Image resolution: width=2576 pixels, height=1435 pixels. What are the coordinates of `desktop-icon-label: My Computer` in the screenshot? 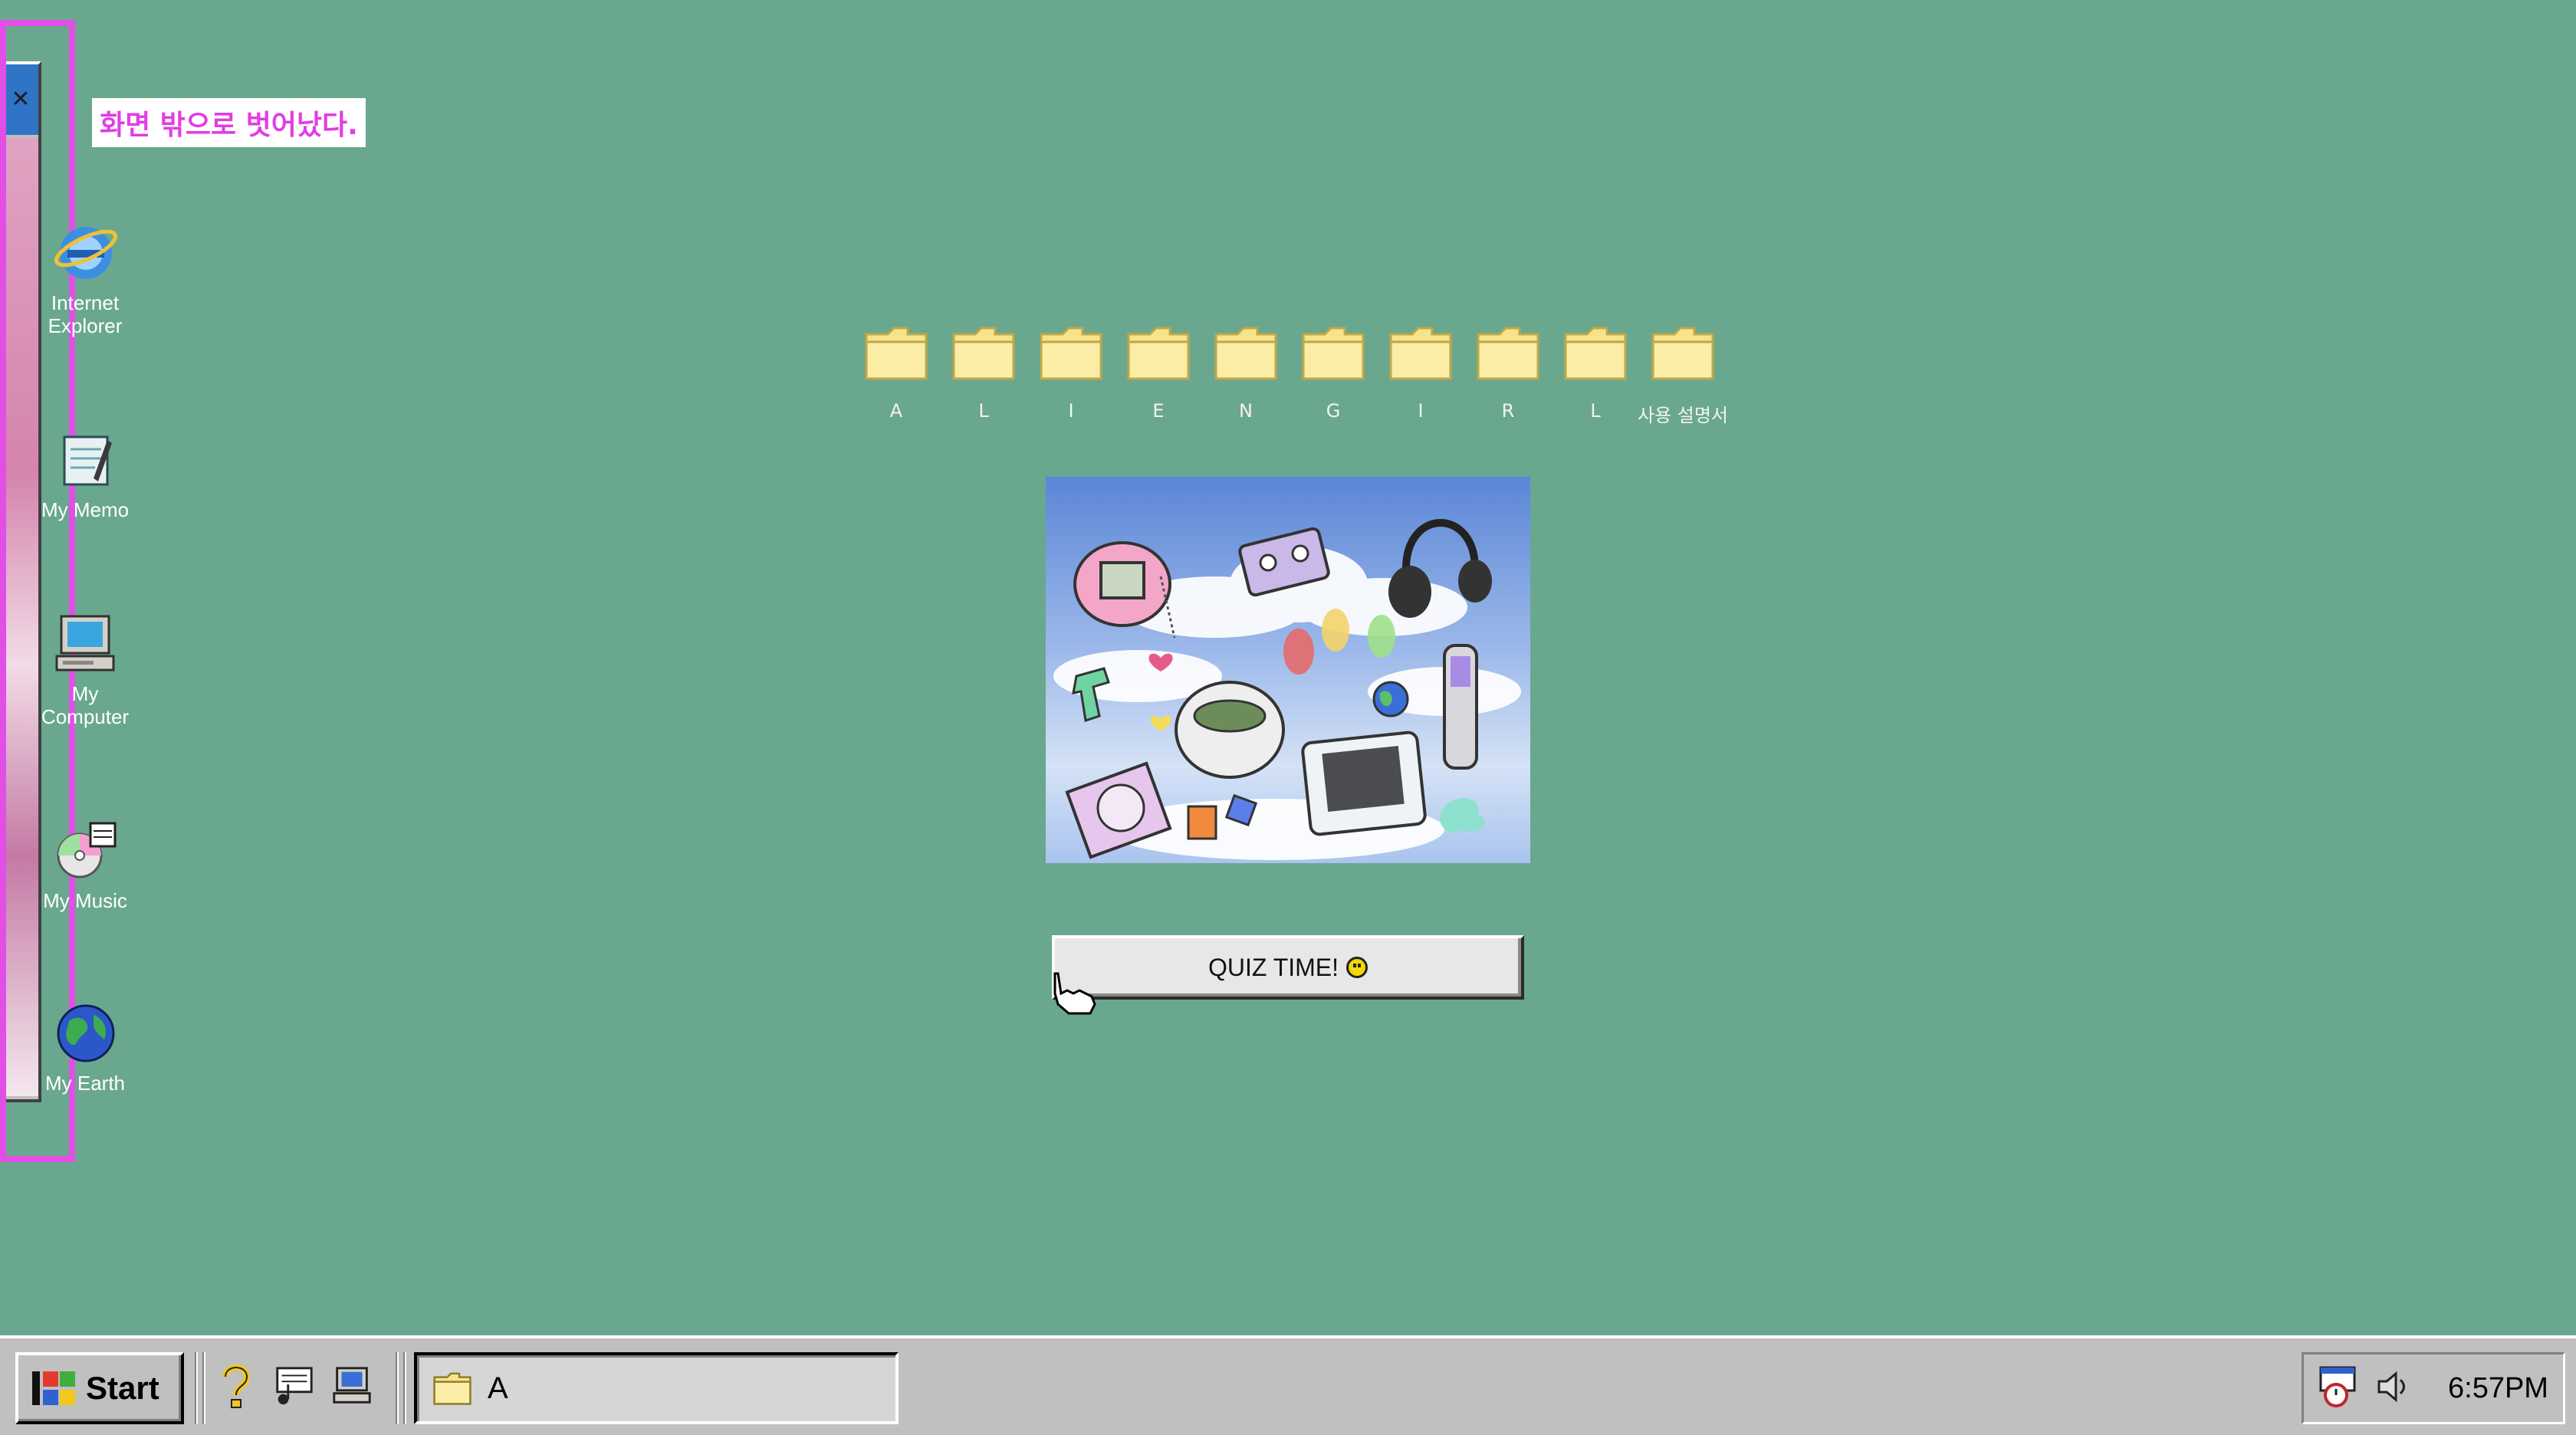 It's located at (85, 705).